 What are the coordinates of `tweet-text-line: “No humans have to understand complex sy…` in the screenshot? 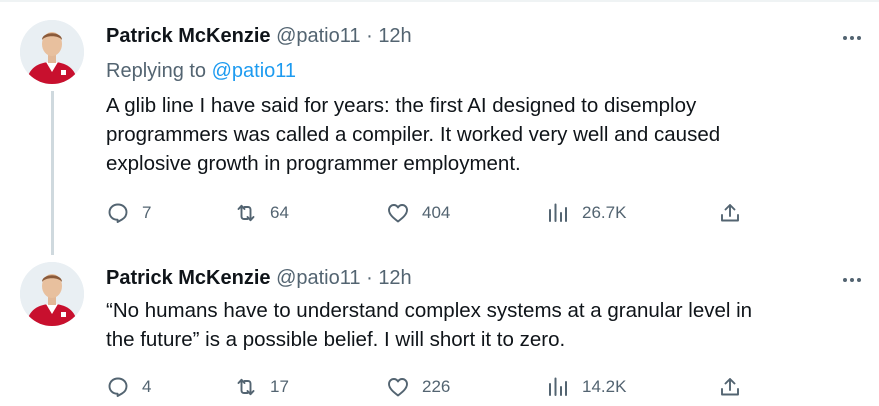 It's located at (429, 310).